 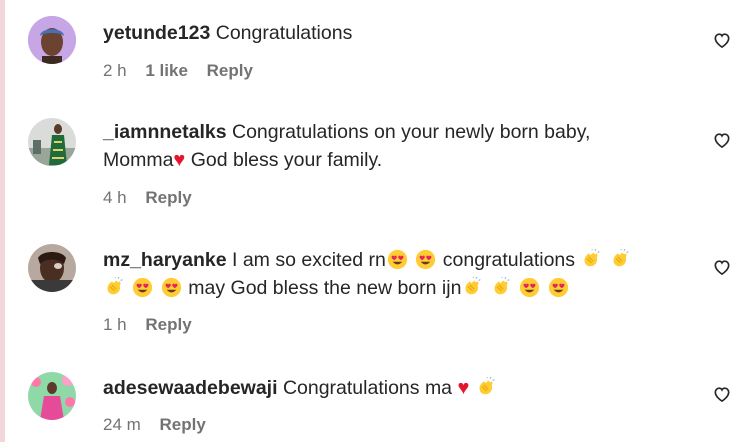 What do you see at coordinates (325, 288) in the screenshot?
I see `comment-body: may God bless the new born ijn` at bounding box center [325, 288].